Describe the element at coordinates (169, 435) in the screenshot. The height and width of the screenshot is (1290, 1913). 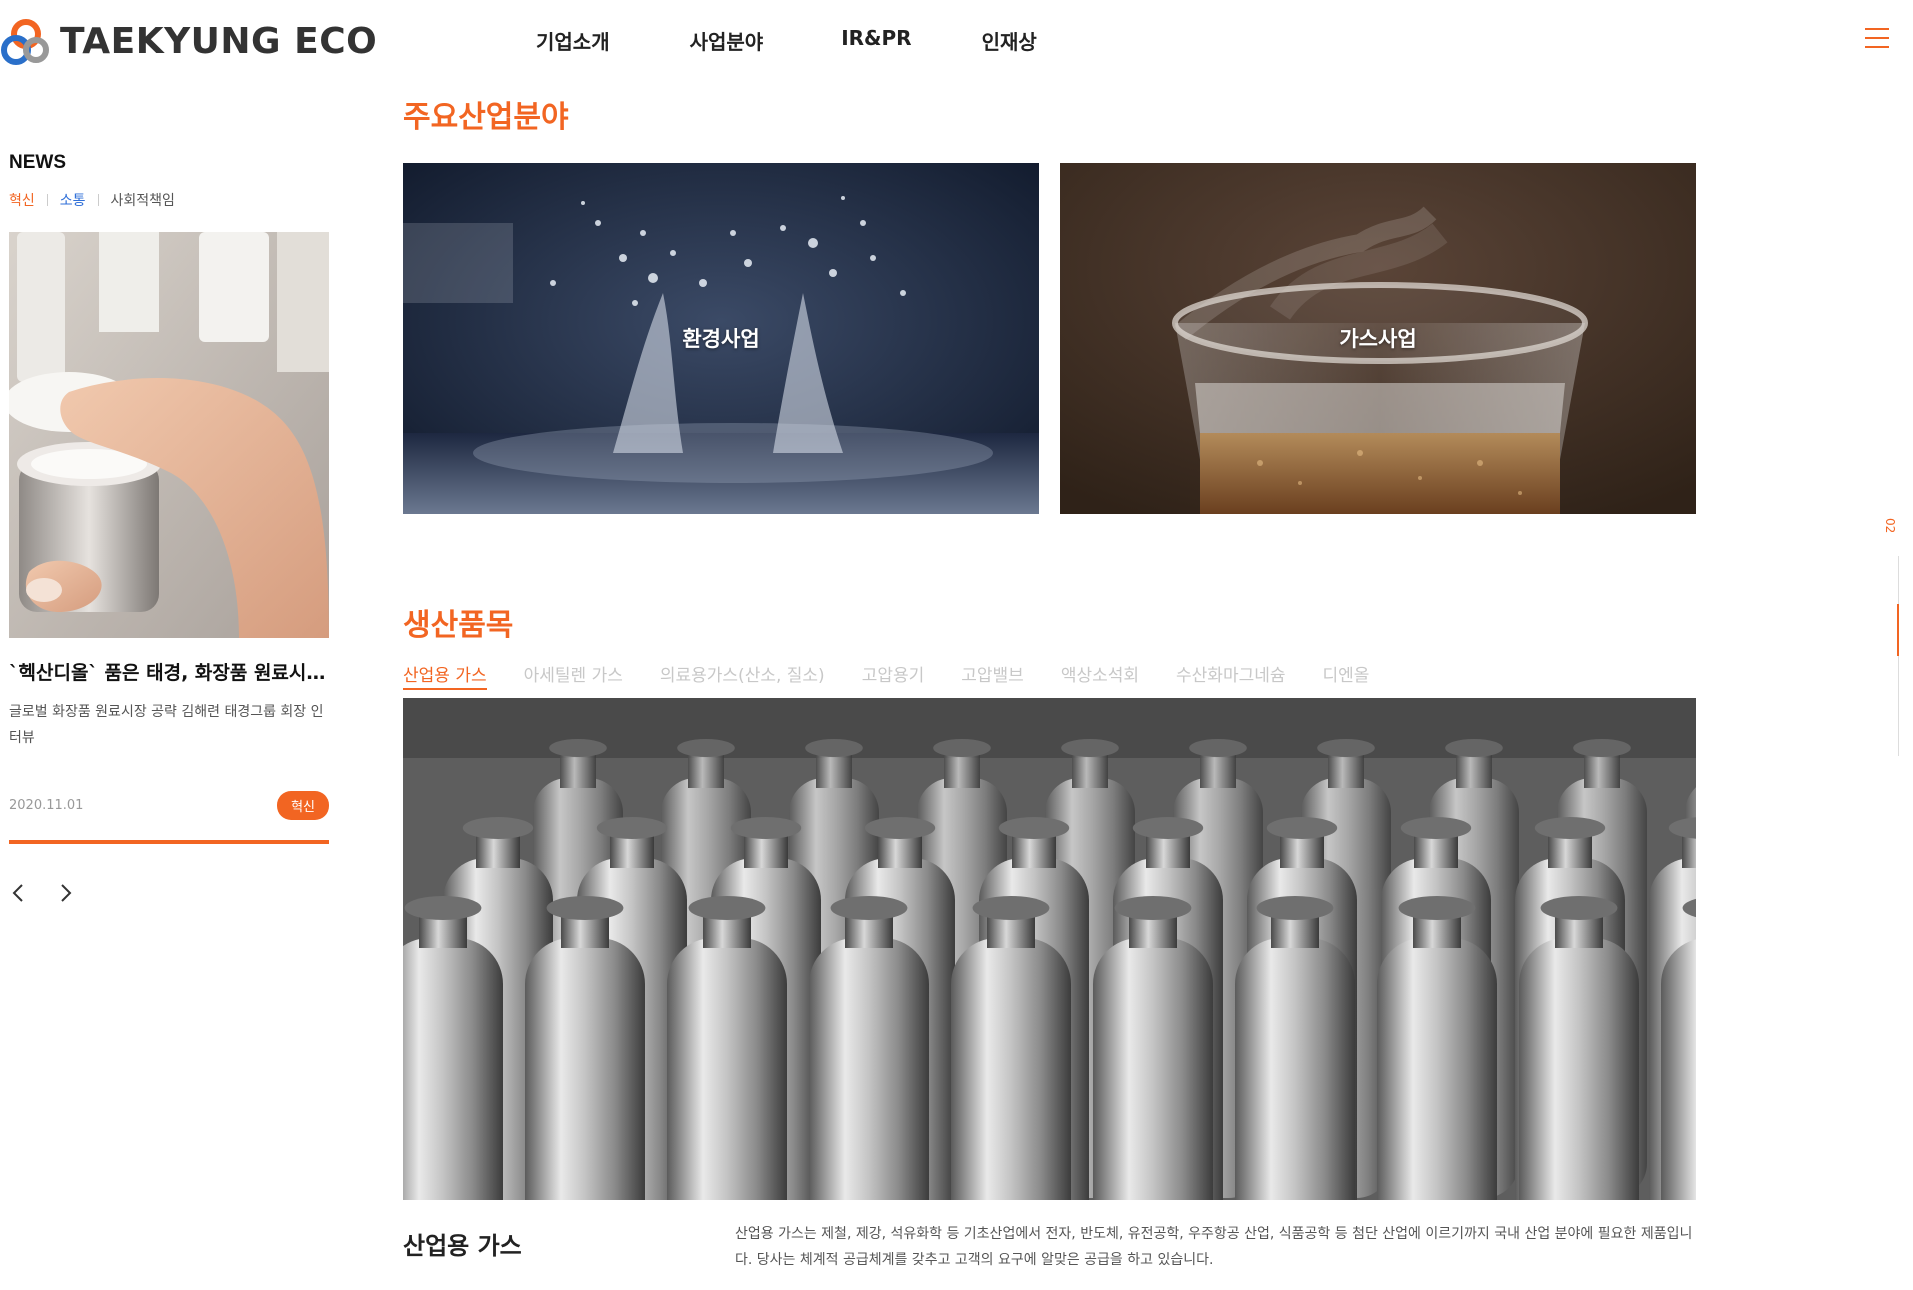
I see `news-thumbnail` at that location.